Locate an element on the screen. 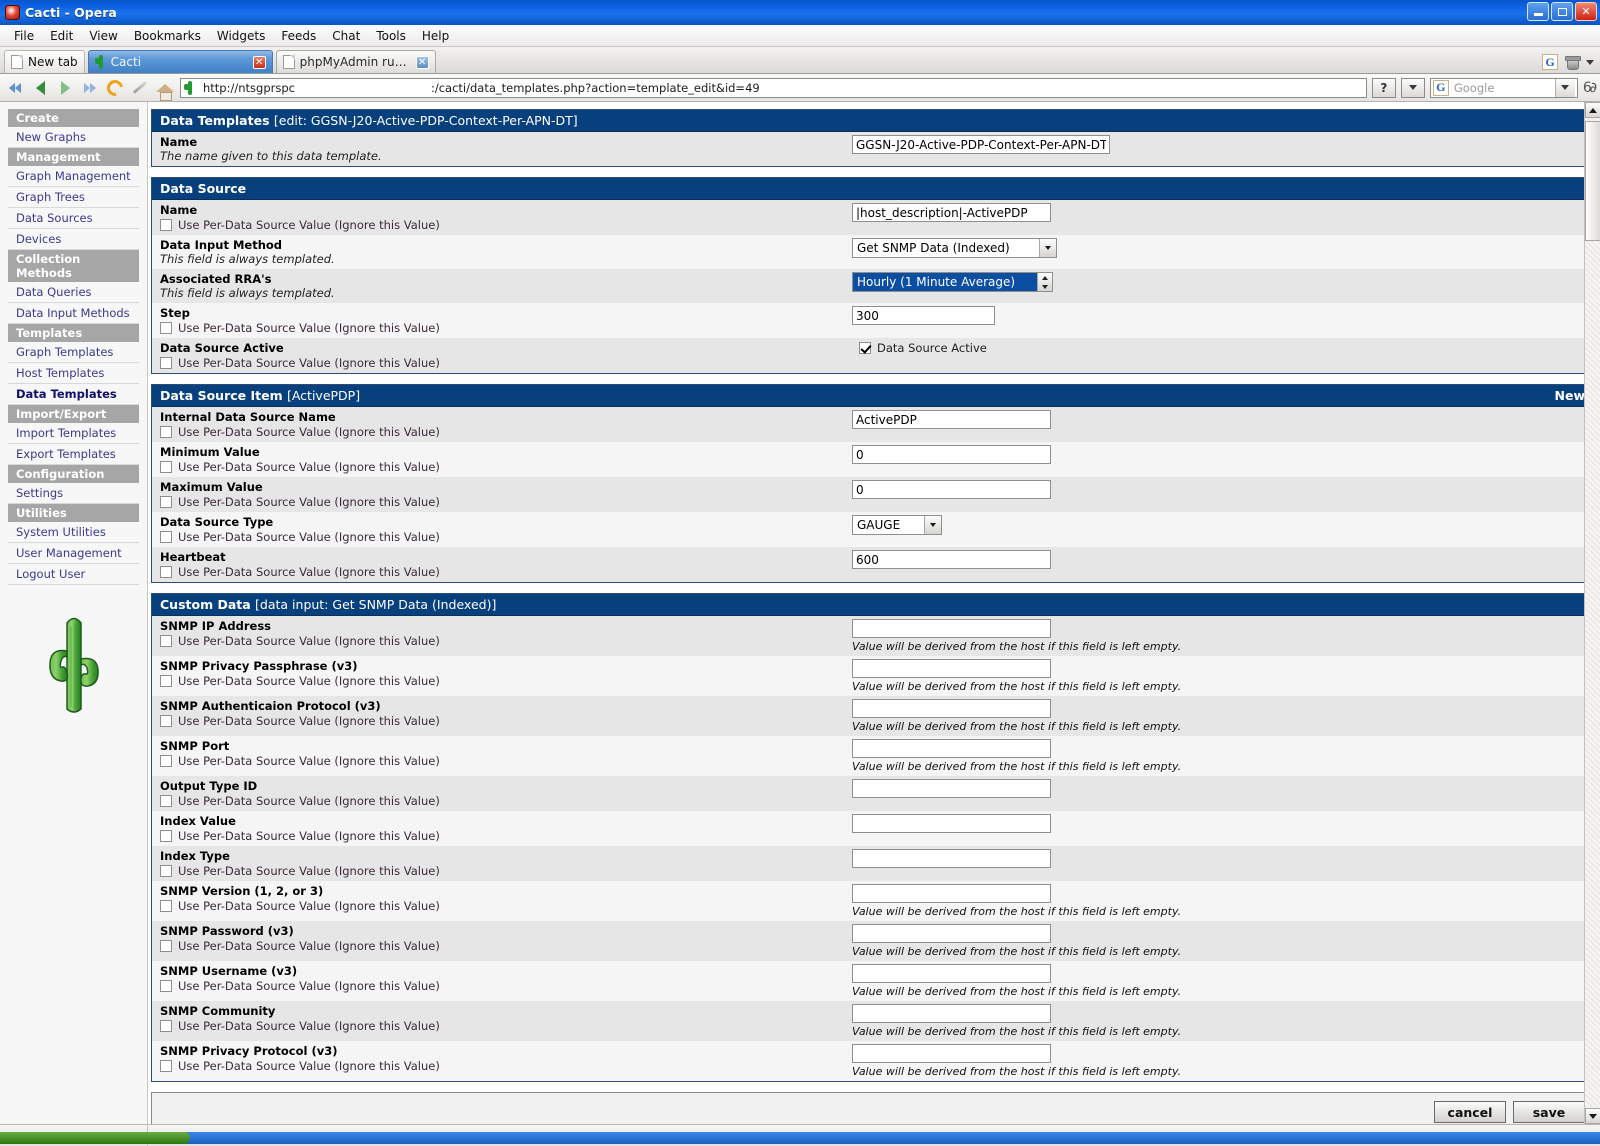 The width and height of the screenshot is (1600, 1146). internal-data-source-name-input is located at coordinates (951, 419).